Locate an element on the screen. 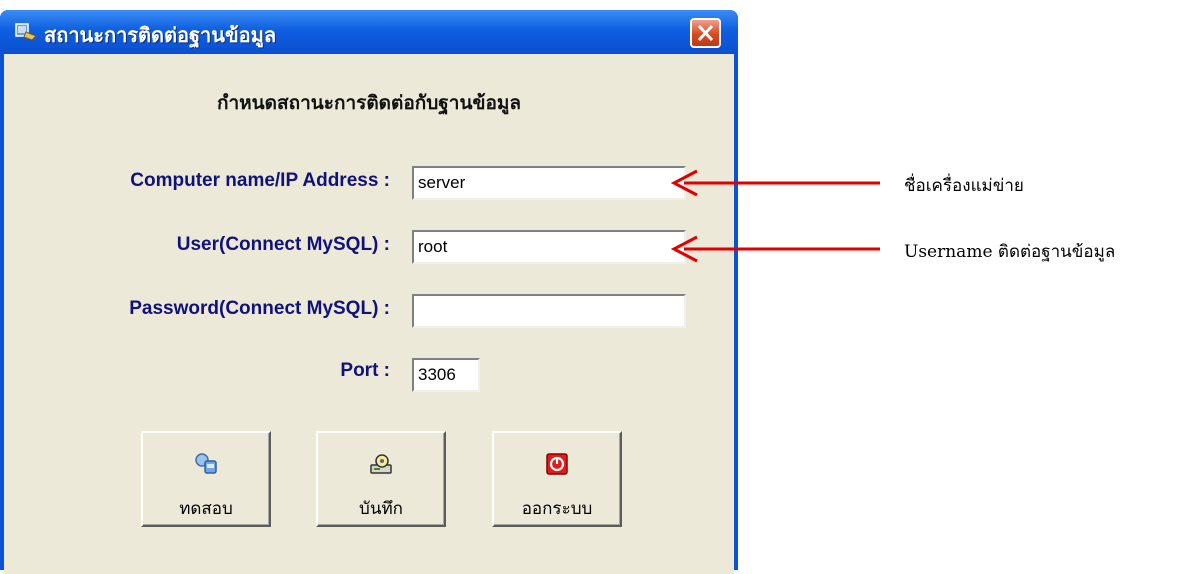 This screenshot has height=574, width=1183. annotation-arrows is located at coordinates (775, 216).